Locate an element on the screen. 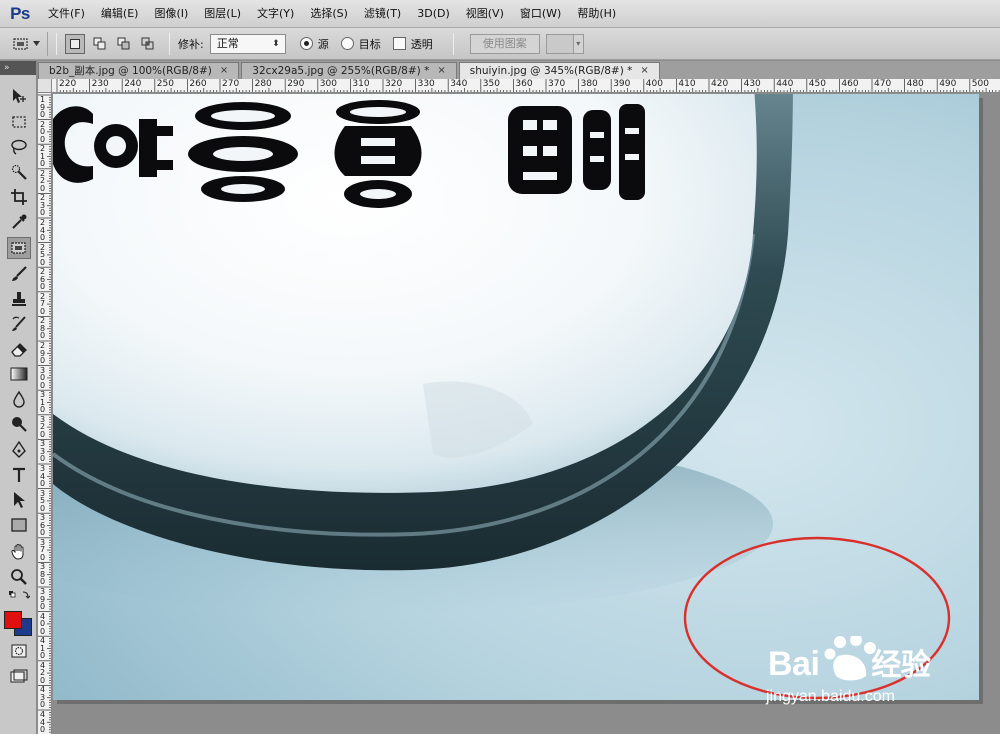 Image resolution: width=1000 pixels, height=734 pixels. ruler-label: 2 9 0 is located at coordinates (43, 353).